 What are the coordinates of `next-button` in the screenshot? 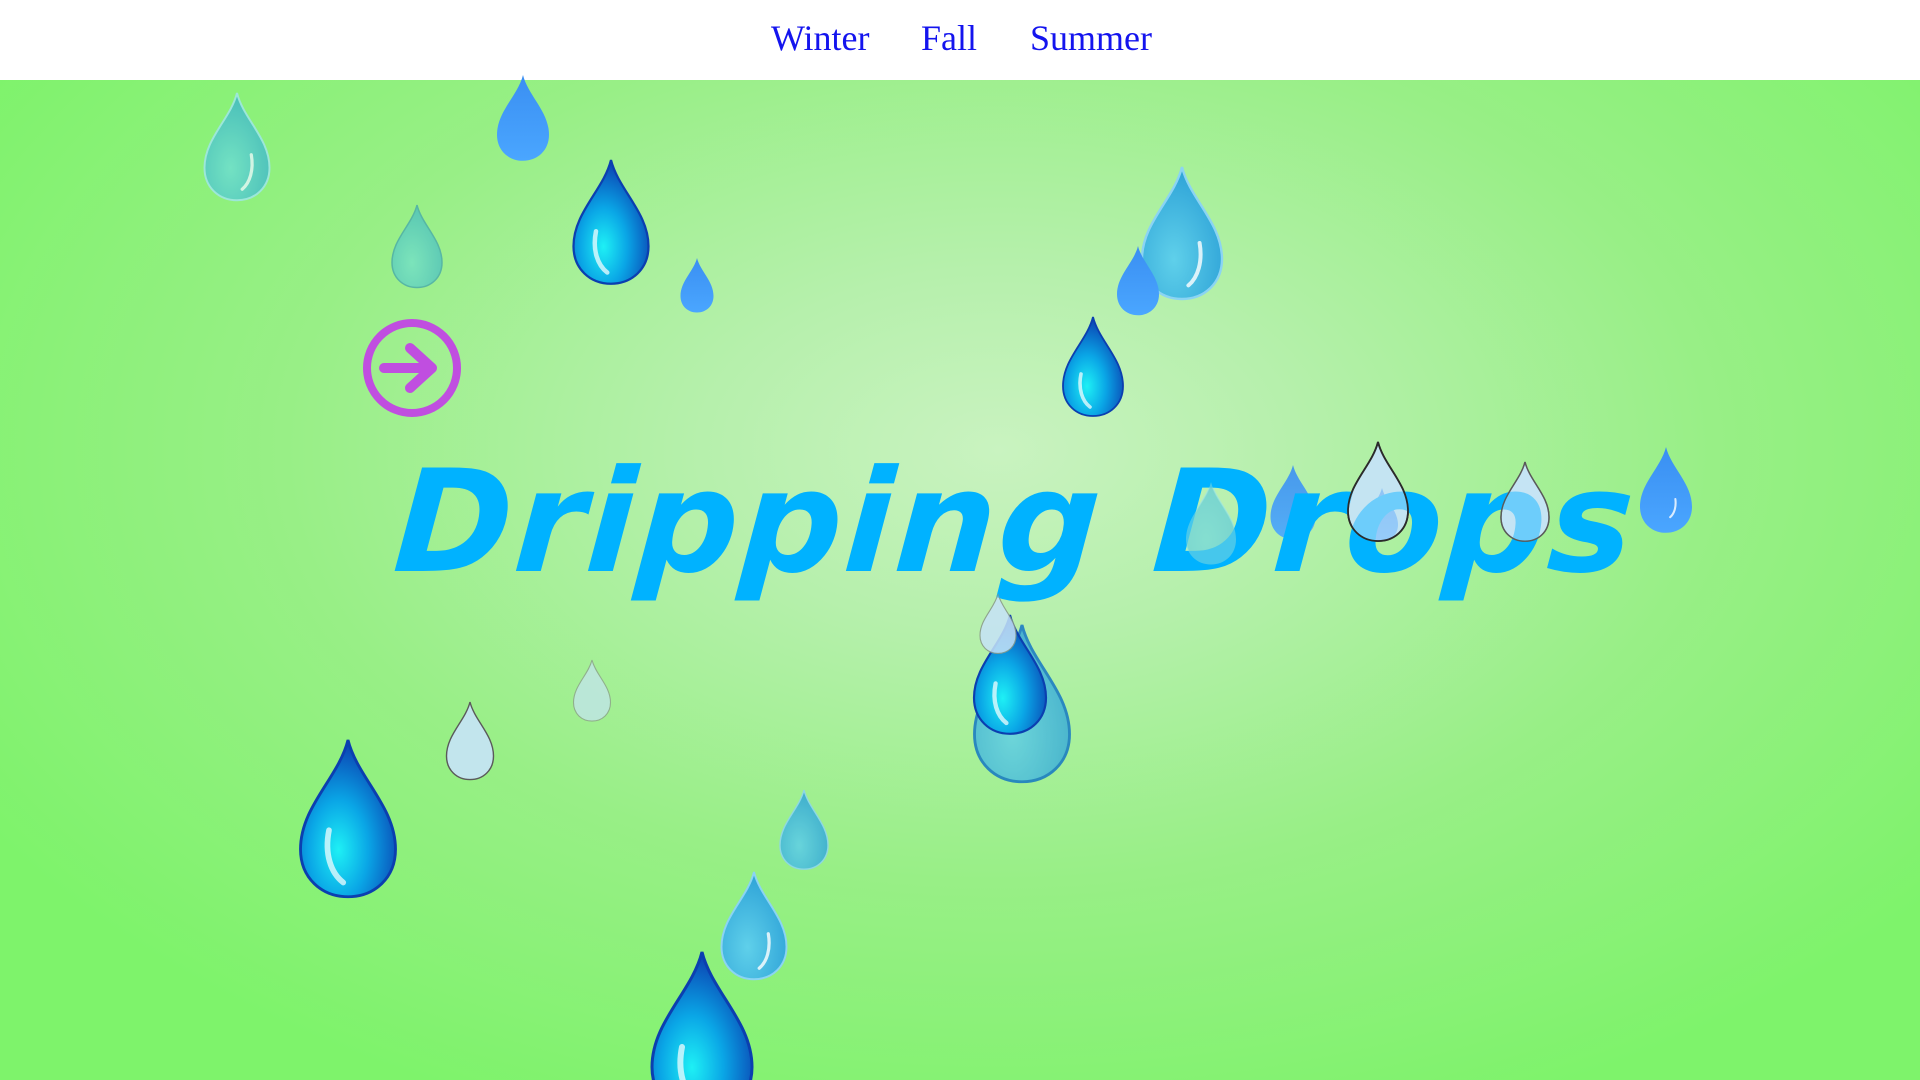 It's located at (412, 368).